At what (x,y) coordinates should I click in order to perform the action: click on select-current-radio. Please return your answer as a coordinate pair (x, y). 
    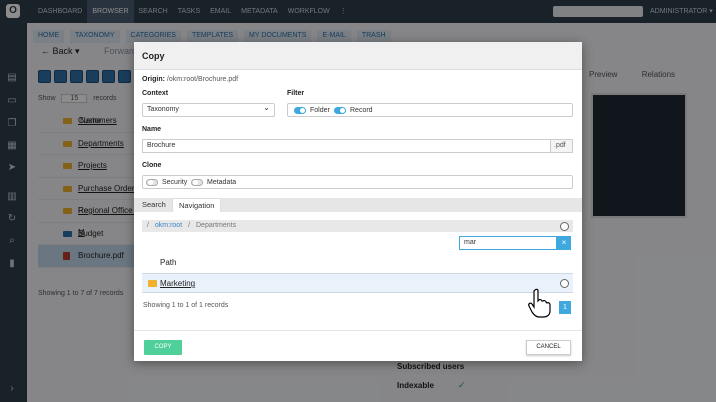
    Looking at the image, I should click on (564, 226).